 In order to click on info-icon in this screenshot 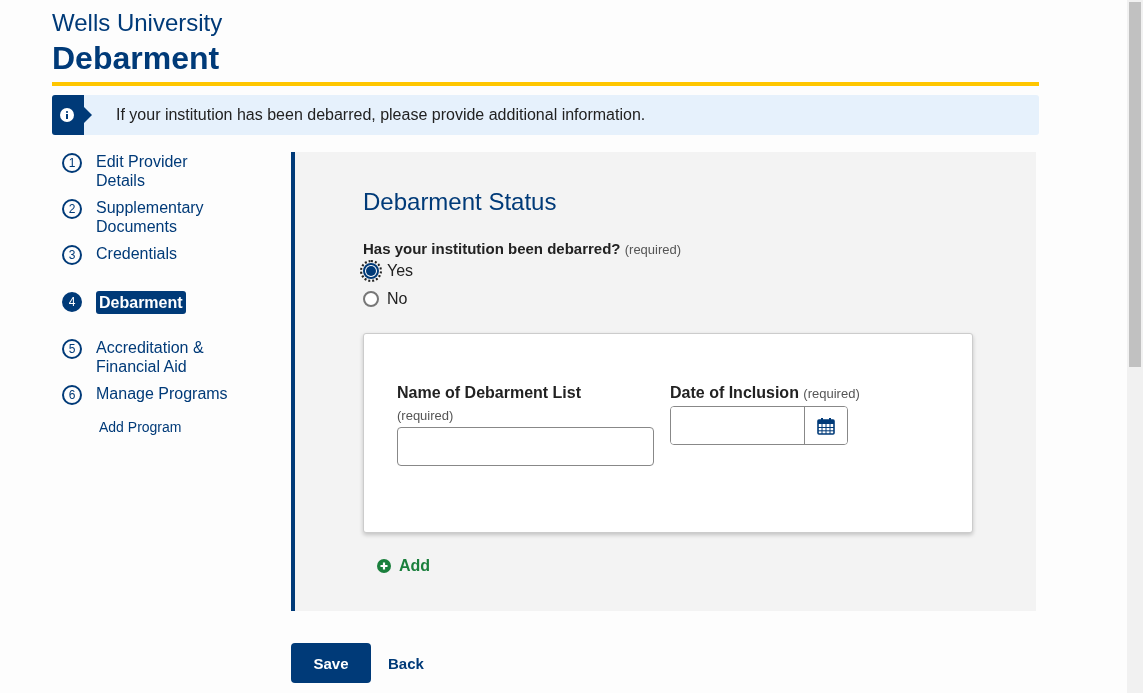, I will do `click(72, 115)`.